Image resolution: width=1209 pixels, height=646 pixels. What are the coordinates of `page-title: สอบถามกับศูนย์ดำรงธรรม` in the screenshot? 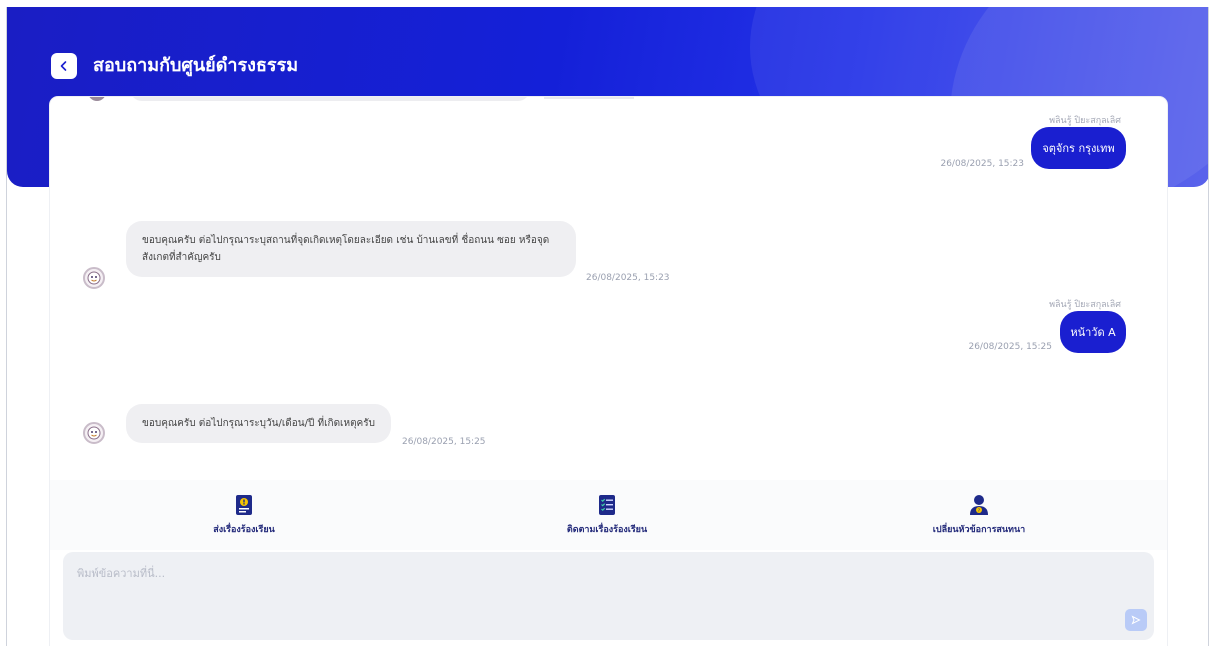 It's located at (196, 65).